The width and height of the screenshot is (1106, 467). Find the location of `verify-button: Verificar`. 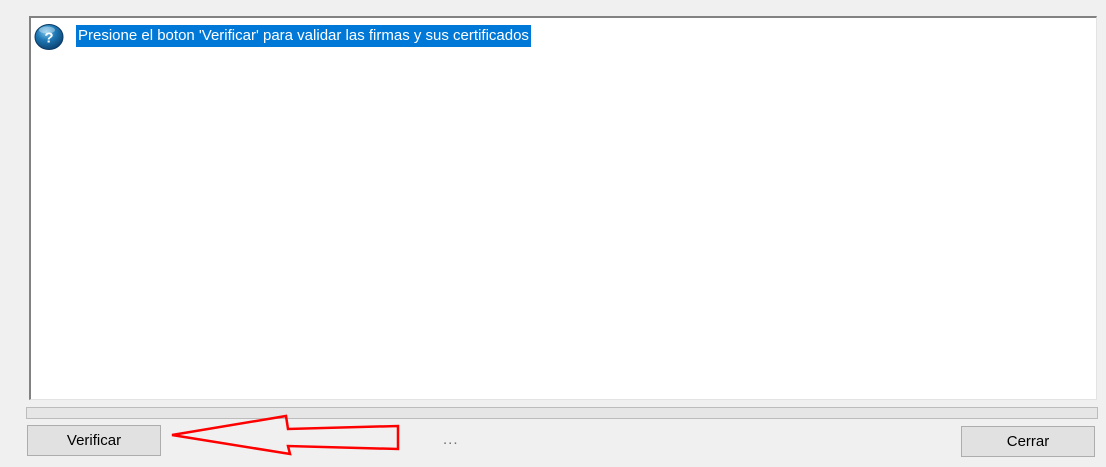

verify-button: Verificar is located at coordinates (94, 440).